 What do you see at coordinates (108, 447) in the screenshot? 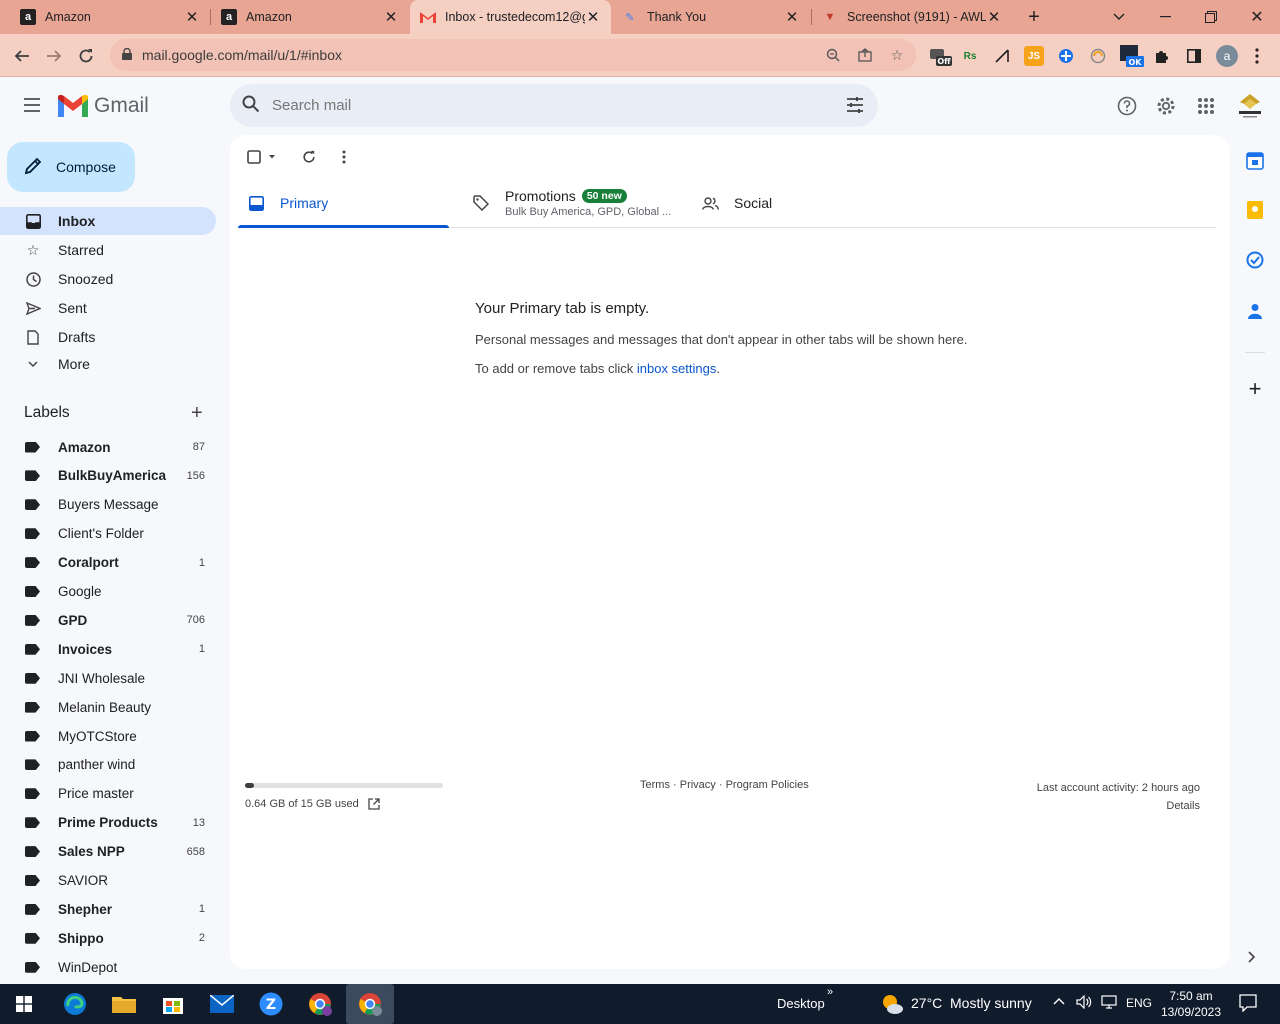
I see `label-item: Amazon 87` at bounding box center [108, 447].